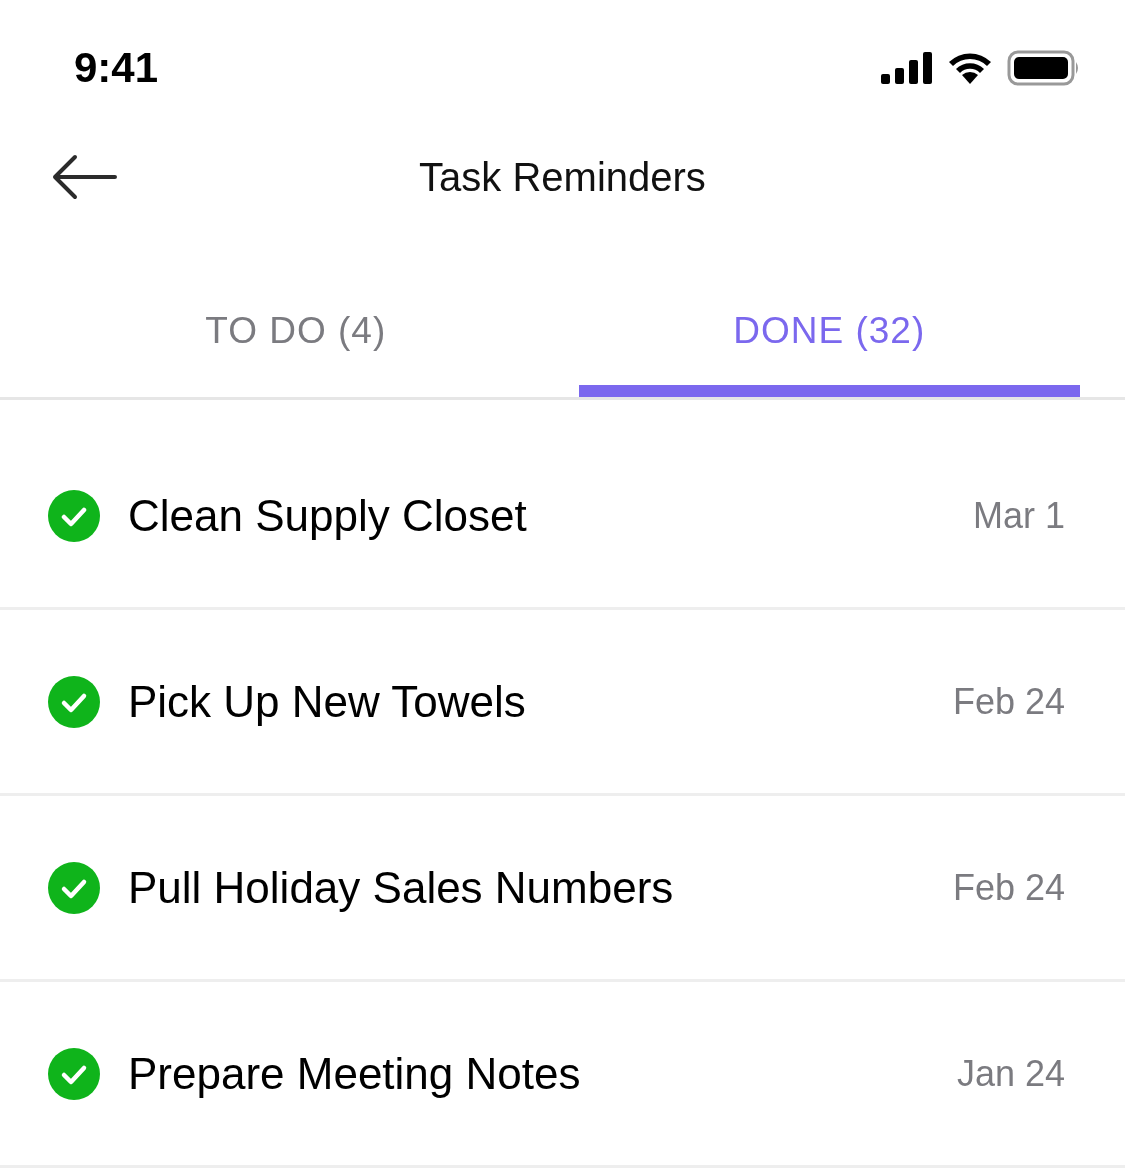  I want to click on task-title: Pull Holiday Sales Numbers, so click(401, 887).